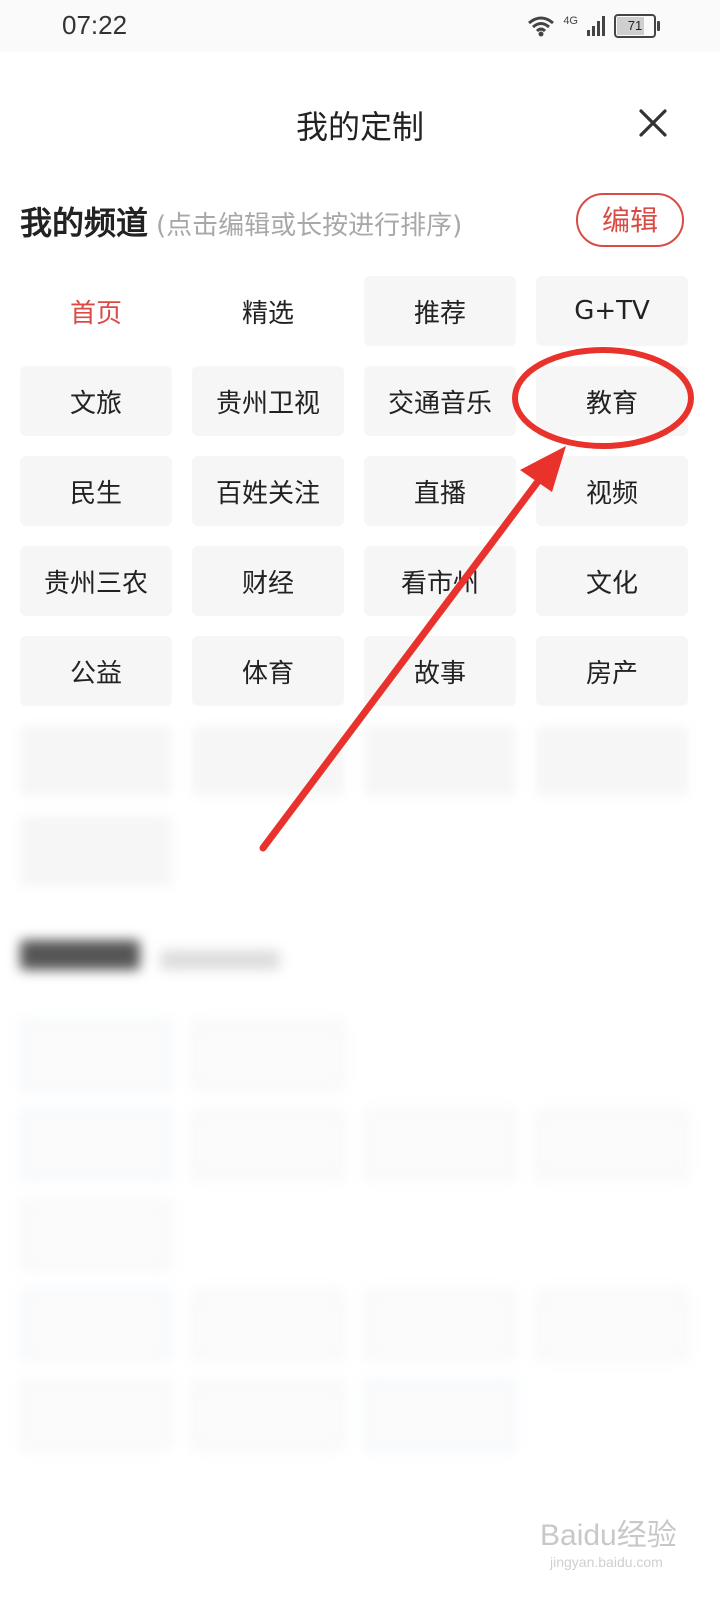  Describe the element at coordinates (612, 401) in the screenshot. I see `channel-chip-education: 教育` at that location.